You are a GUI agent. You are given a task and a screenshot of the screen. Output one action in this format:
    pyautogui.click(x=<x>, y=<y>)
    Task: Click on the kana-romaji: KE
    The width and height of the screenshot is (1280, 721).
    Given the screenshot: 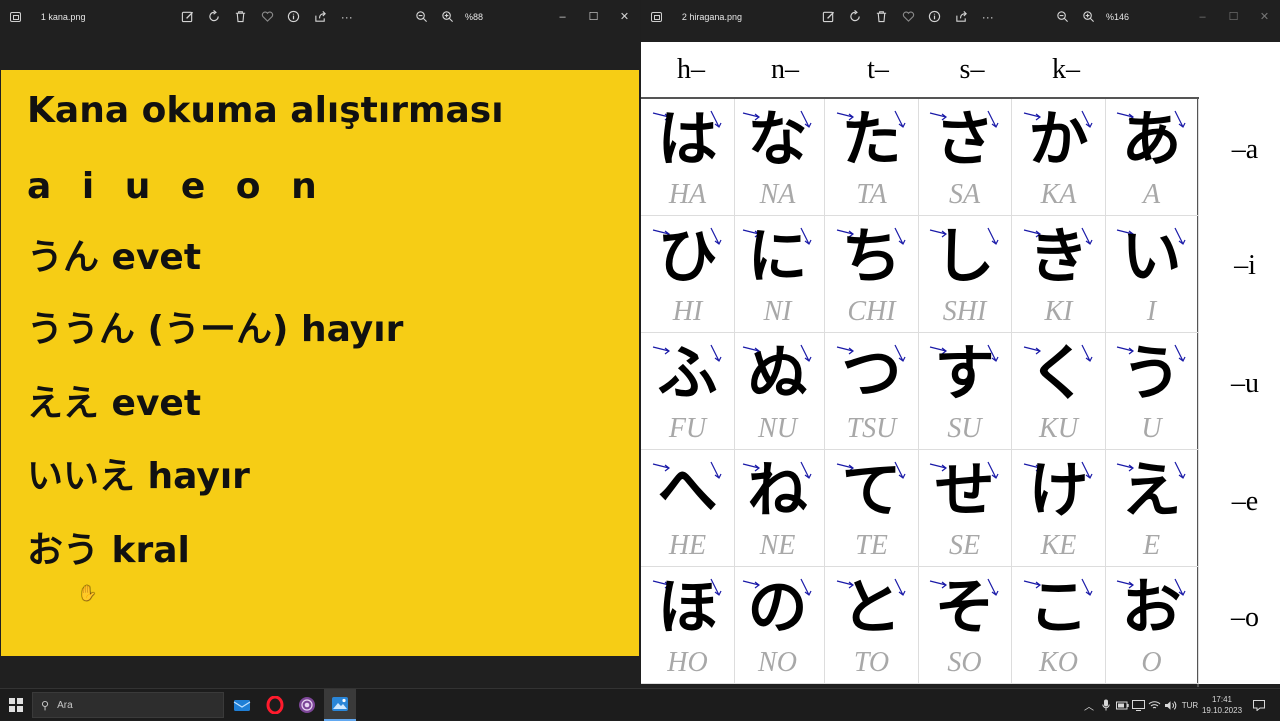 What is the action you would take?
    pyautogui.click(x=1058, y=545)
    